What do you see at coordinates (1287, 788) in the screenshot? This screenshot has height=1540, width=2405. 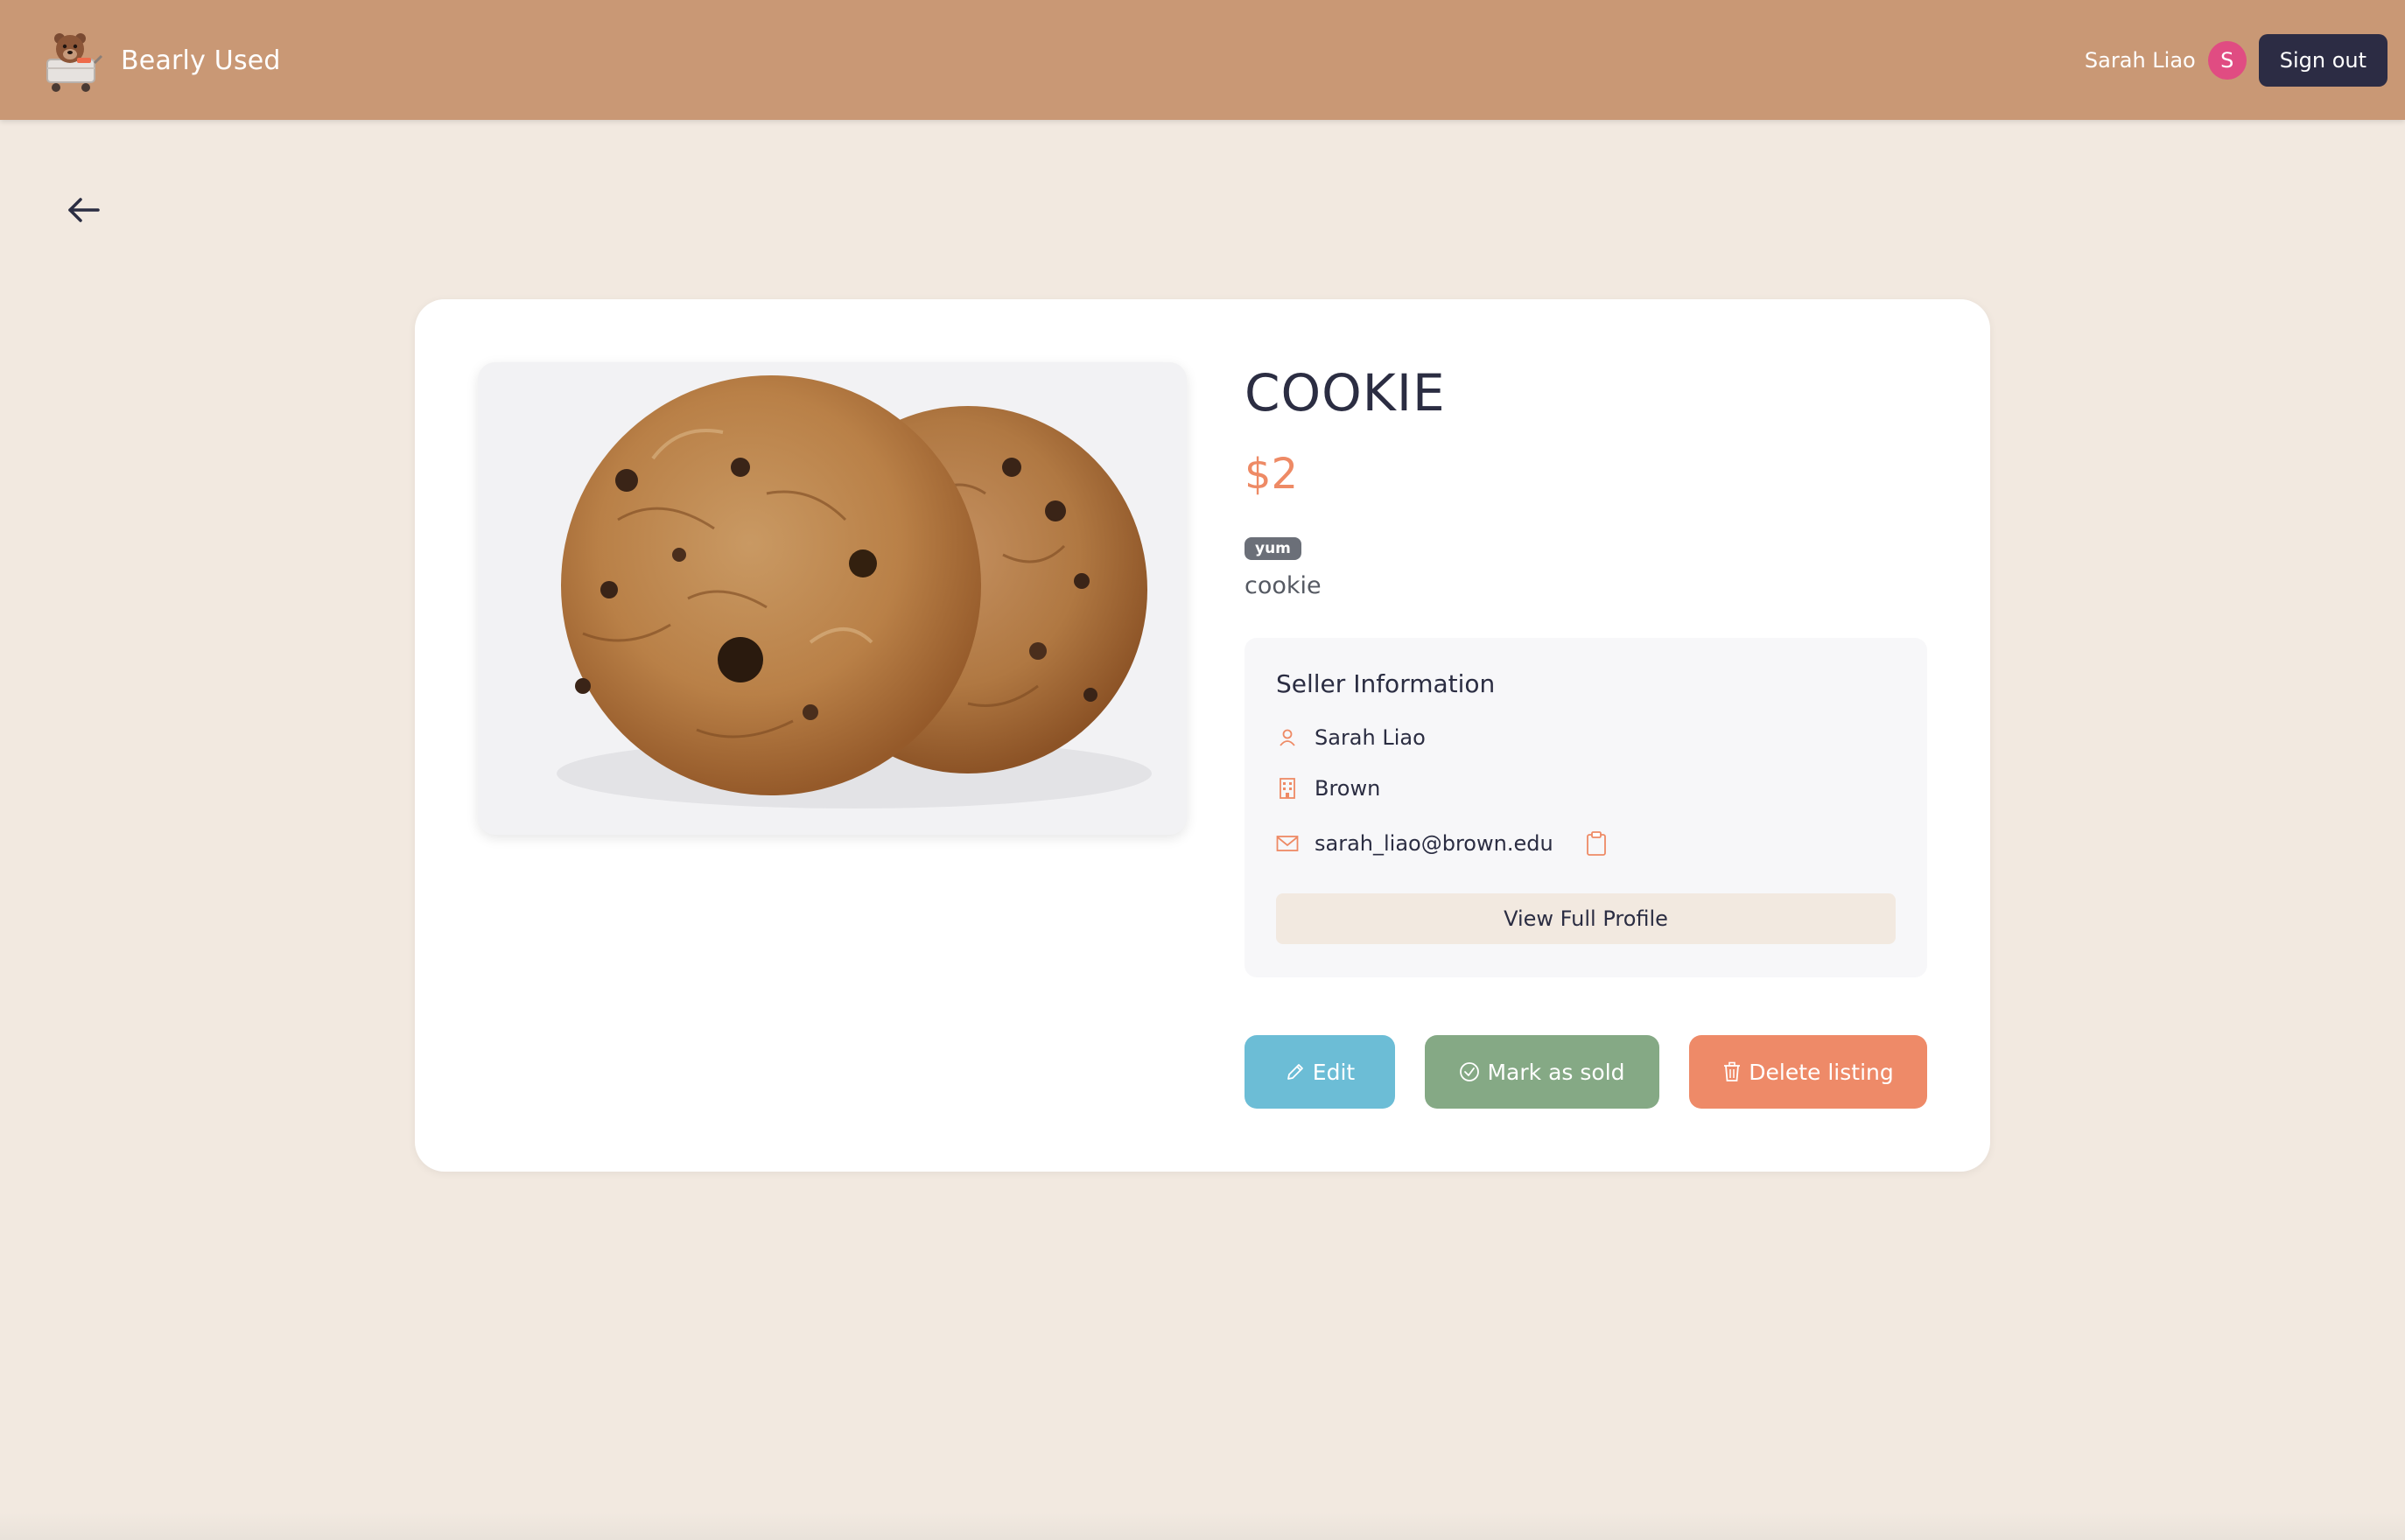 I see `building-icon` at bounding box center [1287, 788].